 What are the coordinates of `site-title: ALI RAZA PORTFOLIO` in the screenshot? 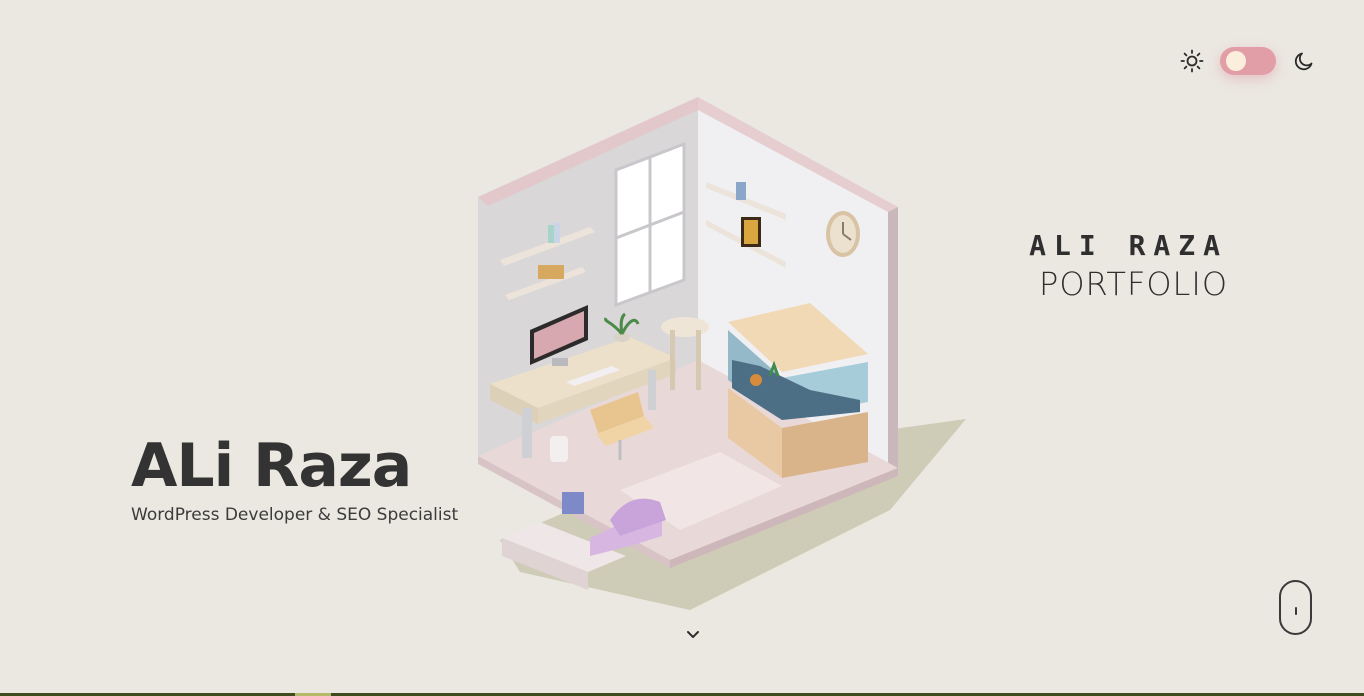 It's located at (1114, 266).